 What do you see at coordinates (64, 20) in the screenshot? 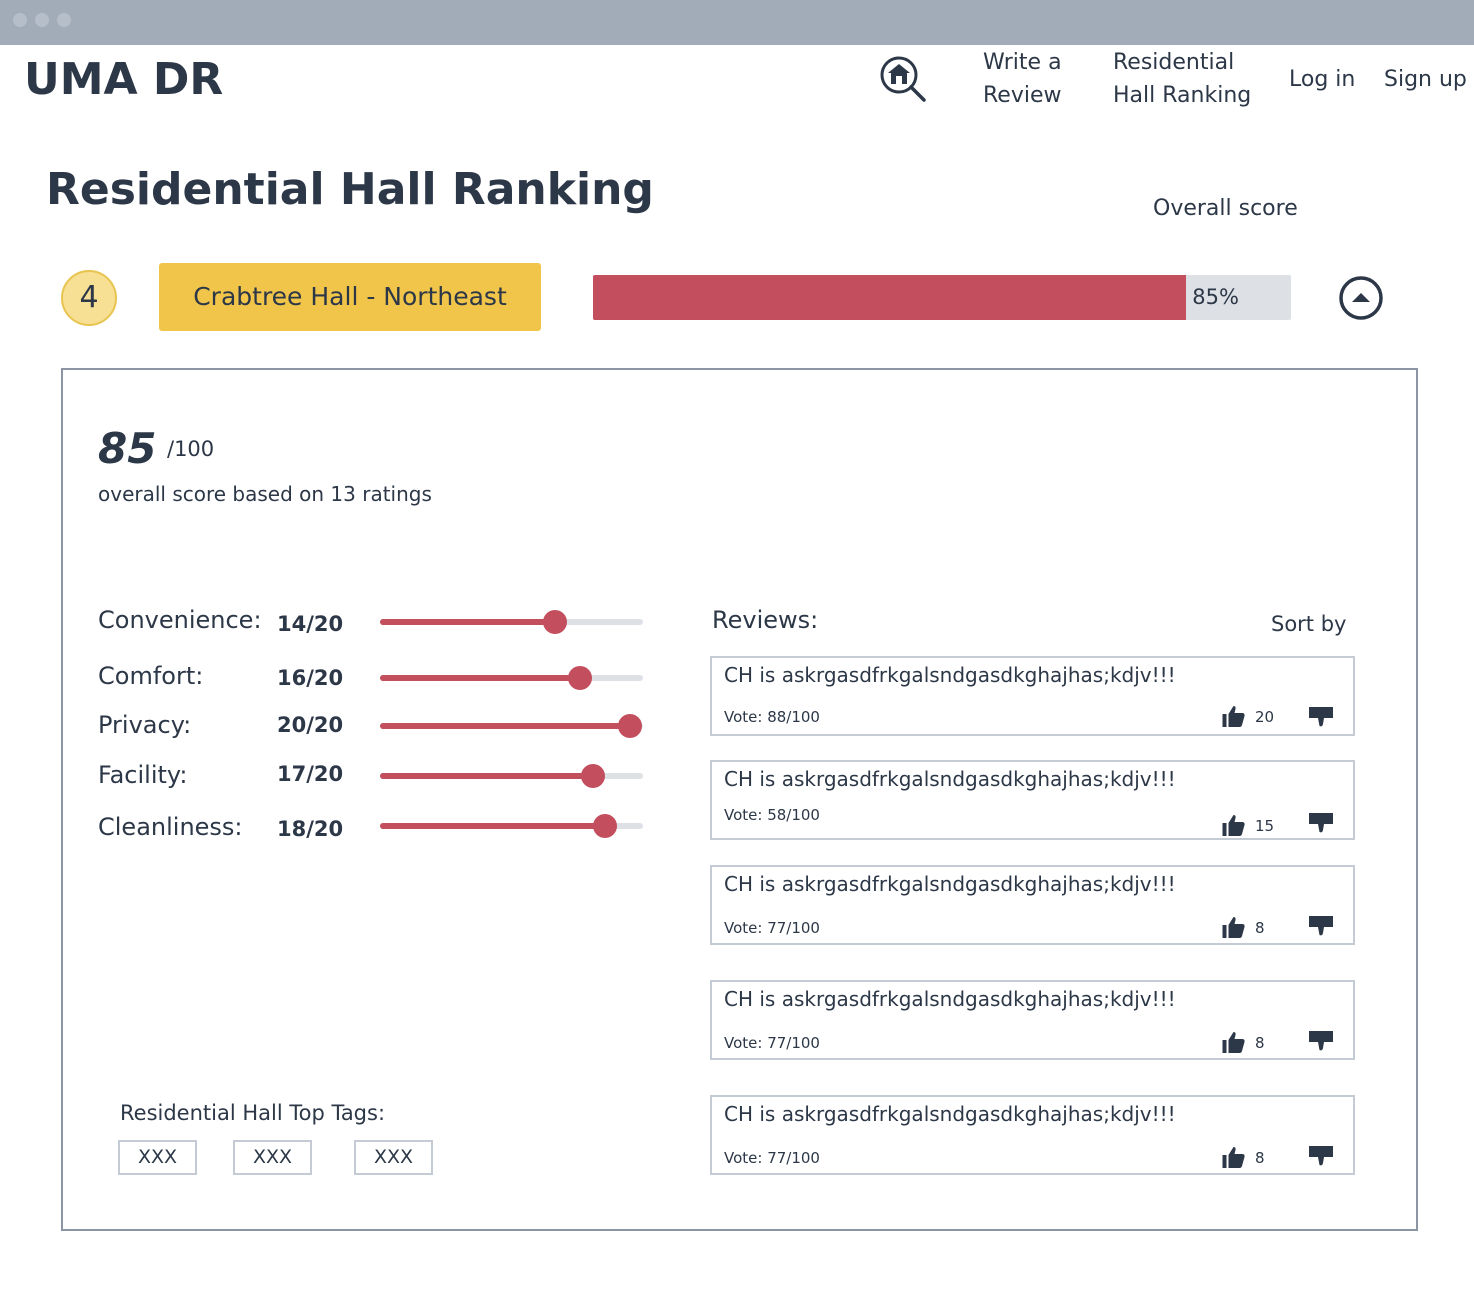
I see `window-maximize-button` at bounding box center [64, 20].